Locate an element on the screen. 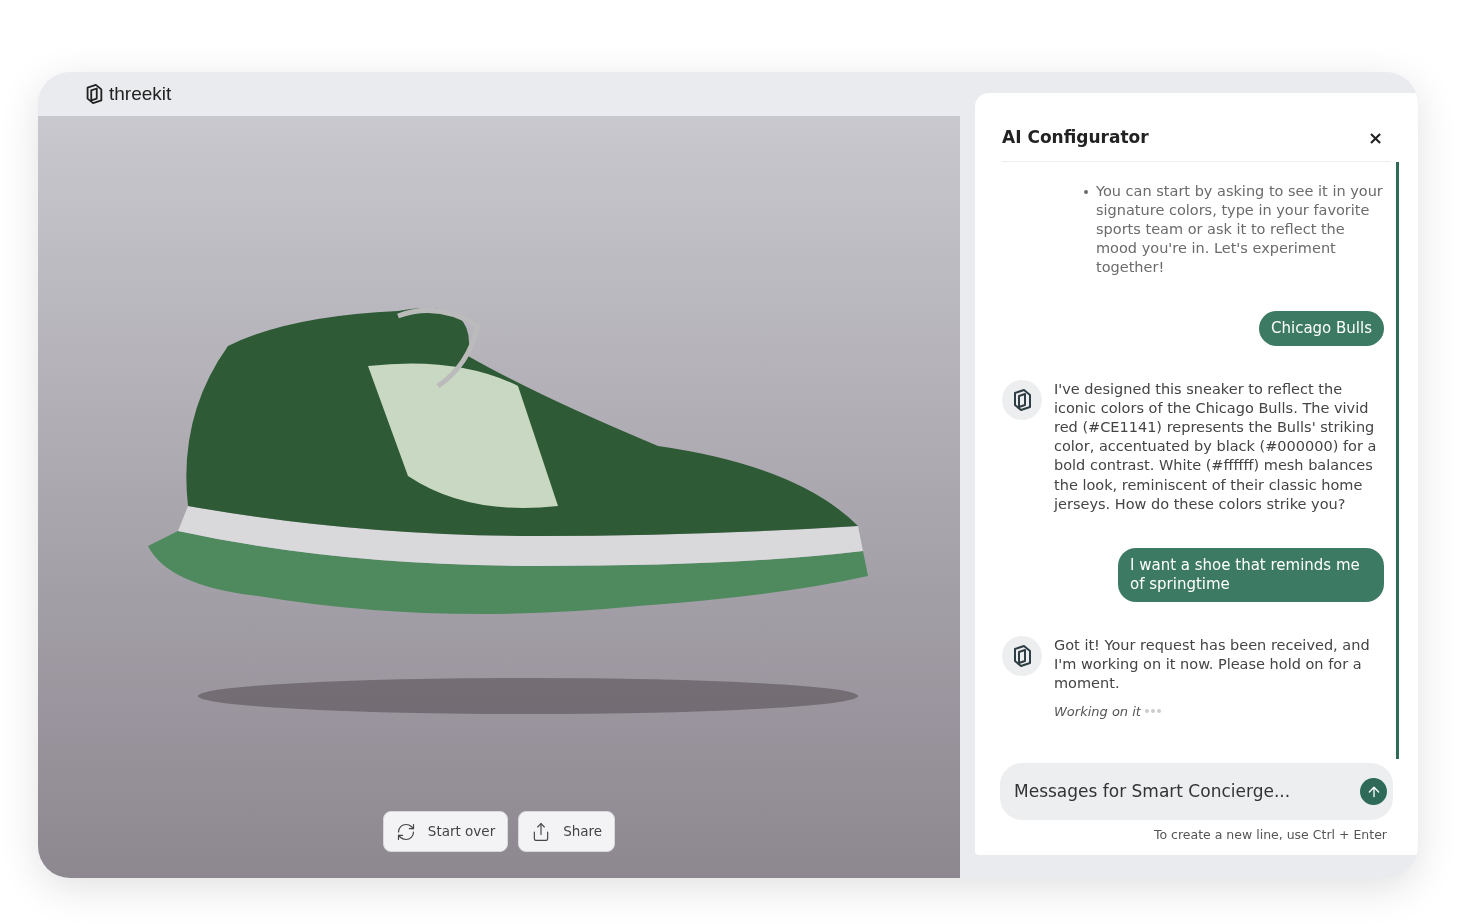 The height and width of the screenshot is (924, 1465). panel-title: AI Configurator is located at coordinates (1075, 137).